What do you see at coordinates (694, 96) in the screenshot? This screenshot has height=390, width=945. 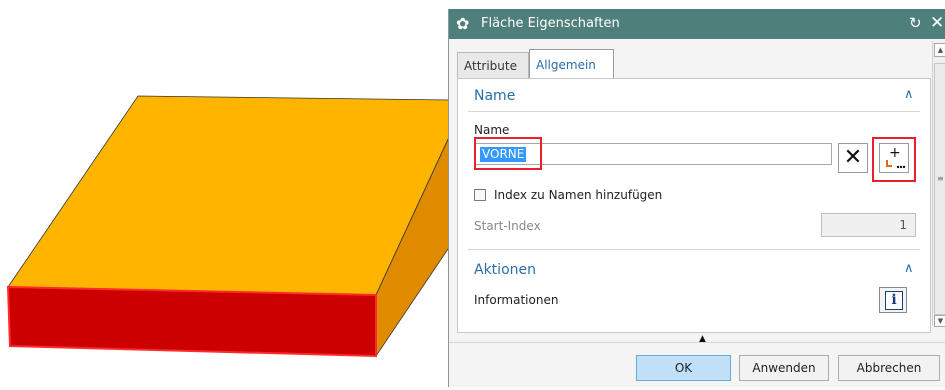 I see `name-section-header: Name ∧` at bounding box center [694, 96].